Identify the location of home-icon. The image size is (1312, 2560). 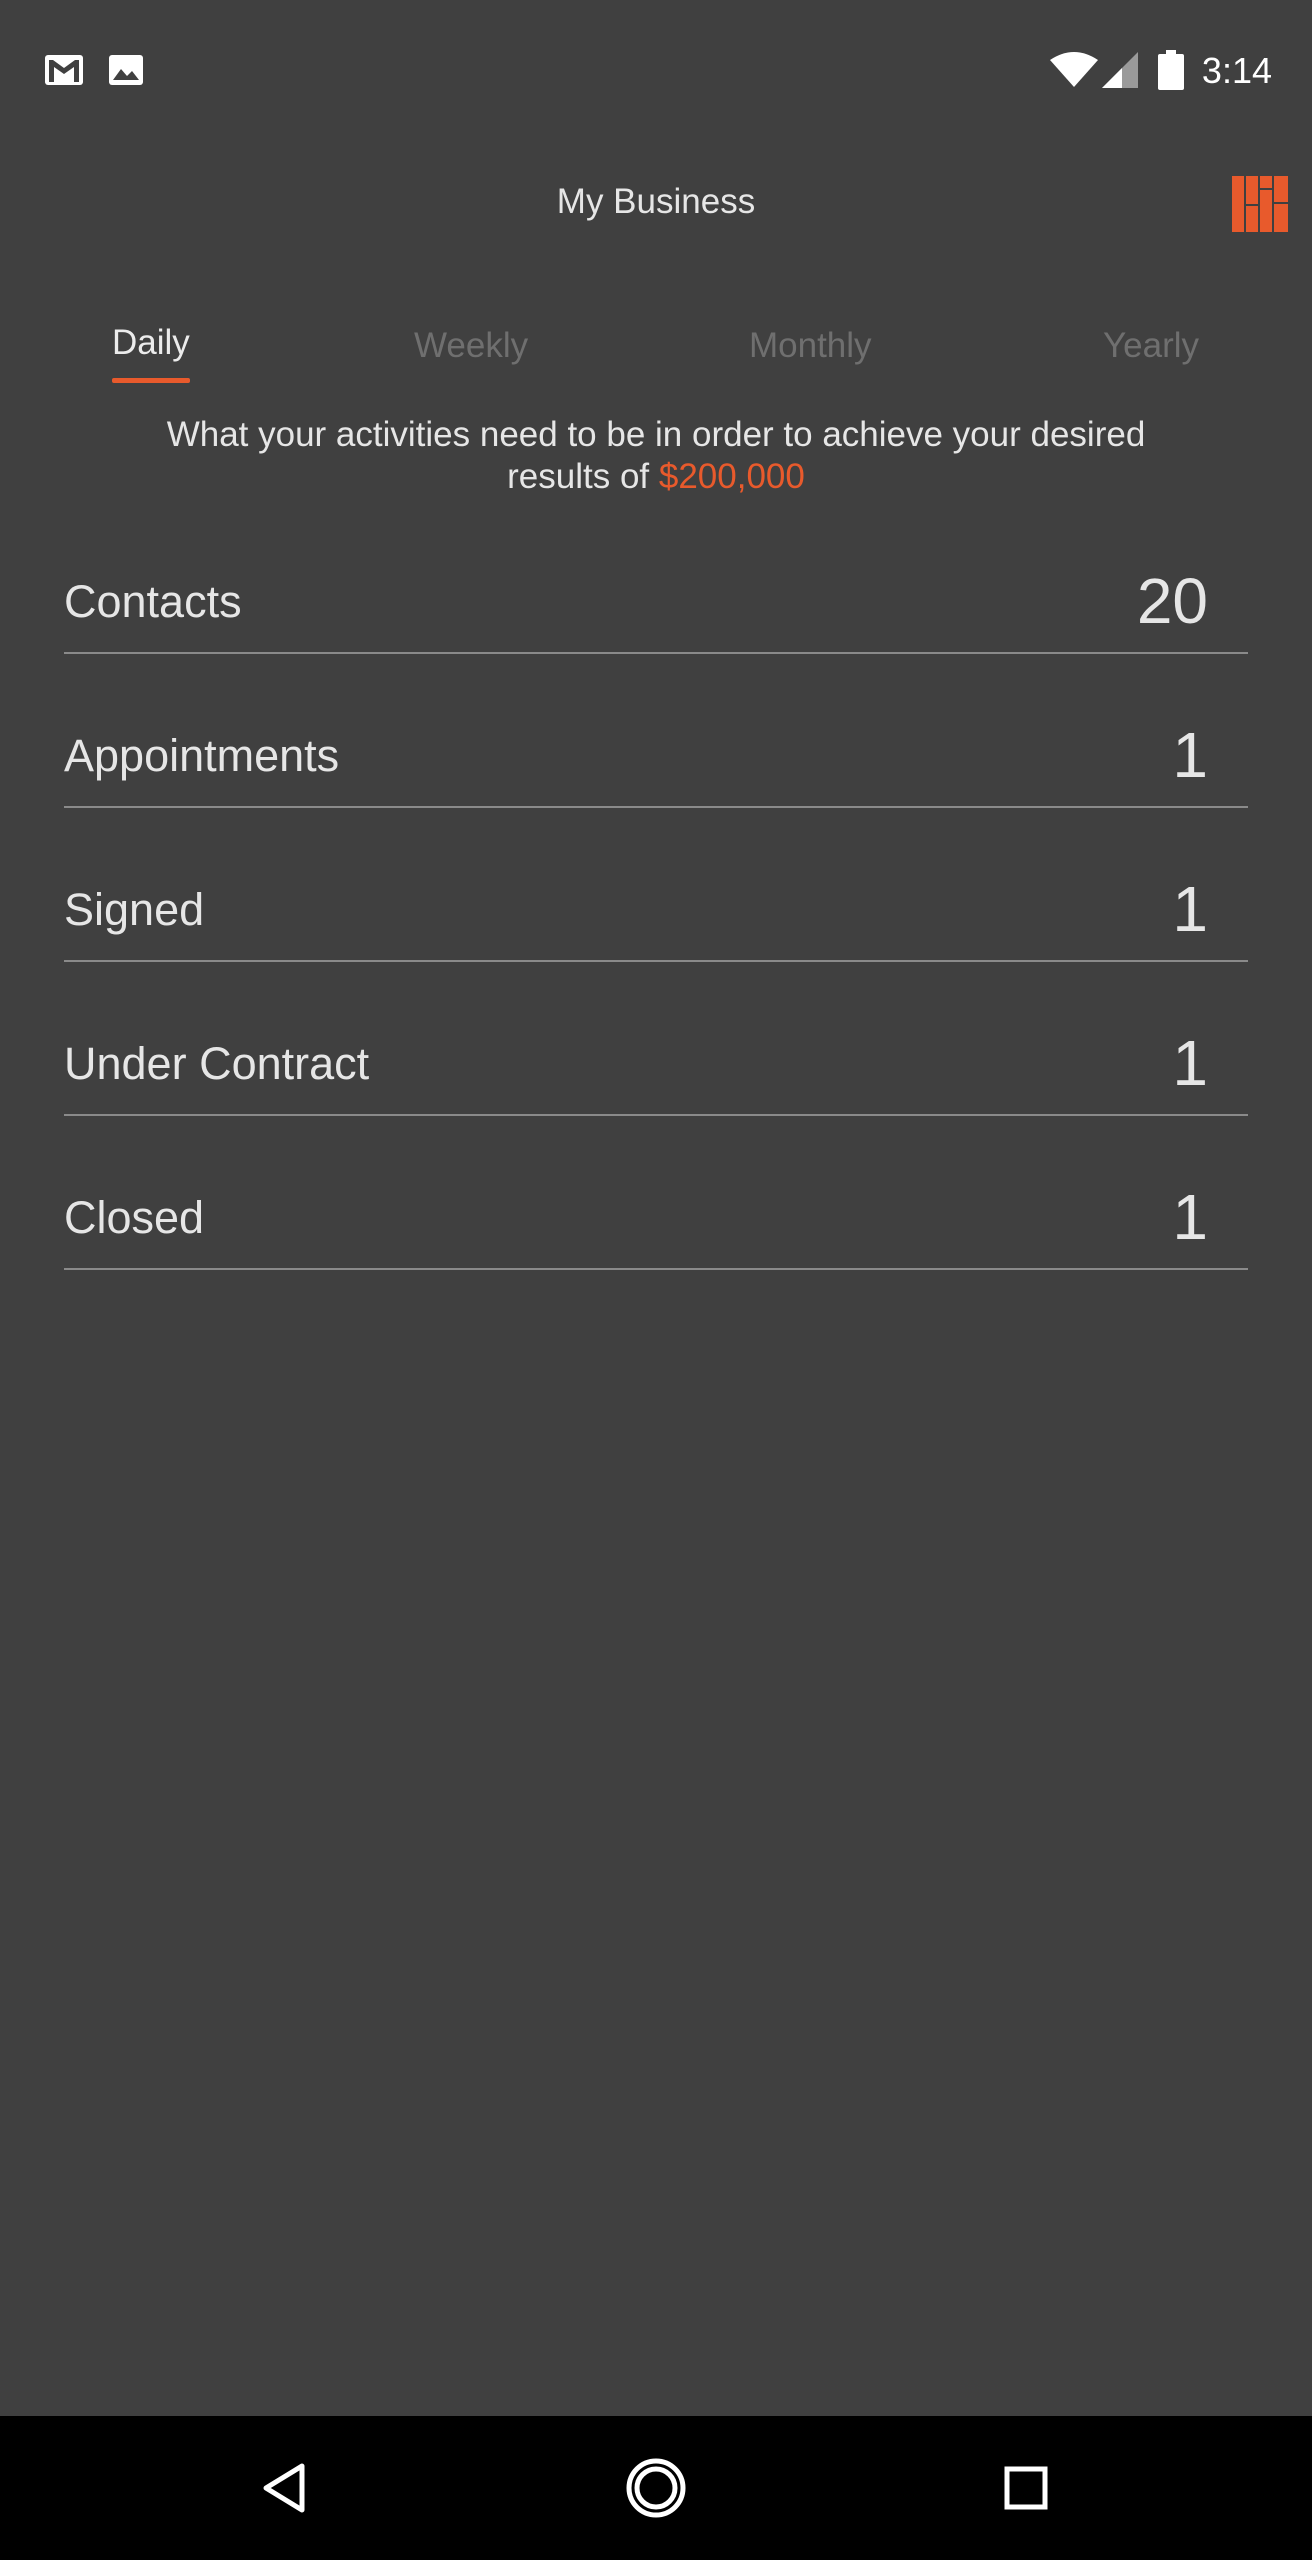
(656, 2488).